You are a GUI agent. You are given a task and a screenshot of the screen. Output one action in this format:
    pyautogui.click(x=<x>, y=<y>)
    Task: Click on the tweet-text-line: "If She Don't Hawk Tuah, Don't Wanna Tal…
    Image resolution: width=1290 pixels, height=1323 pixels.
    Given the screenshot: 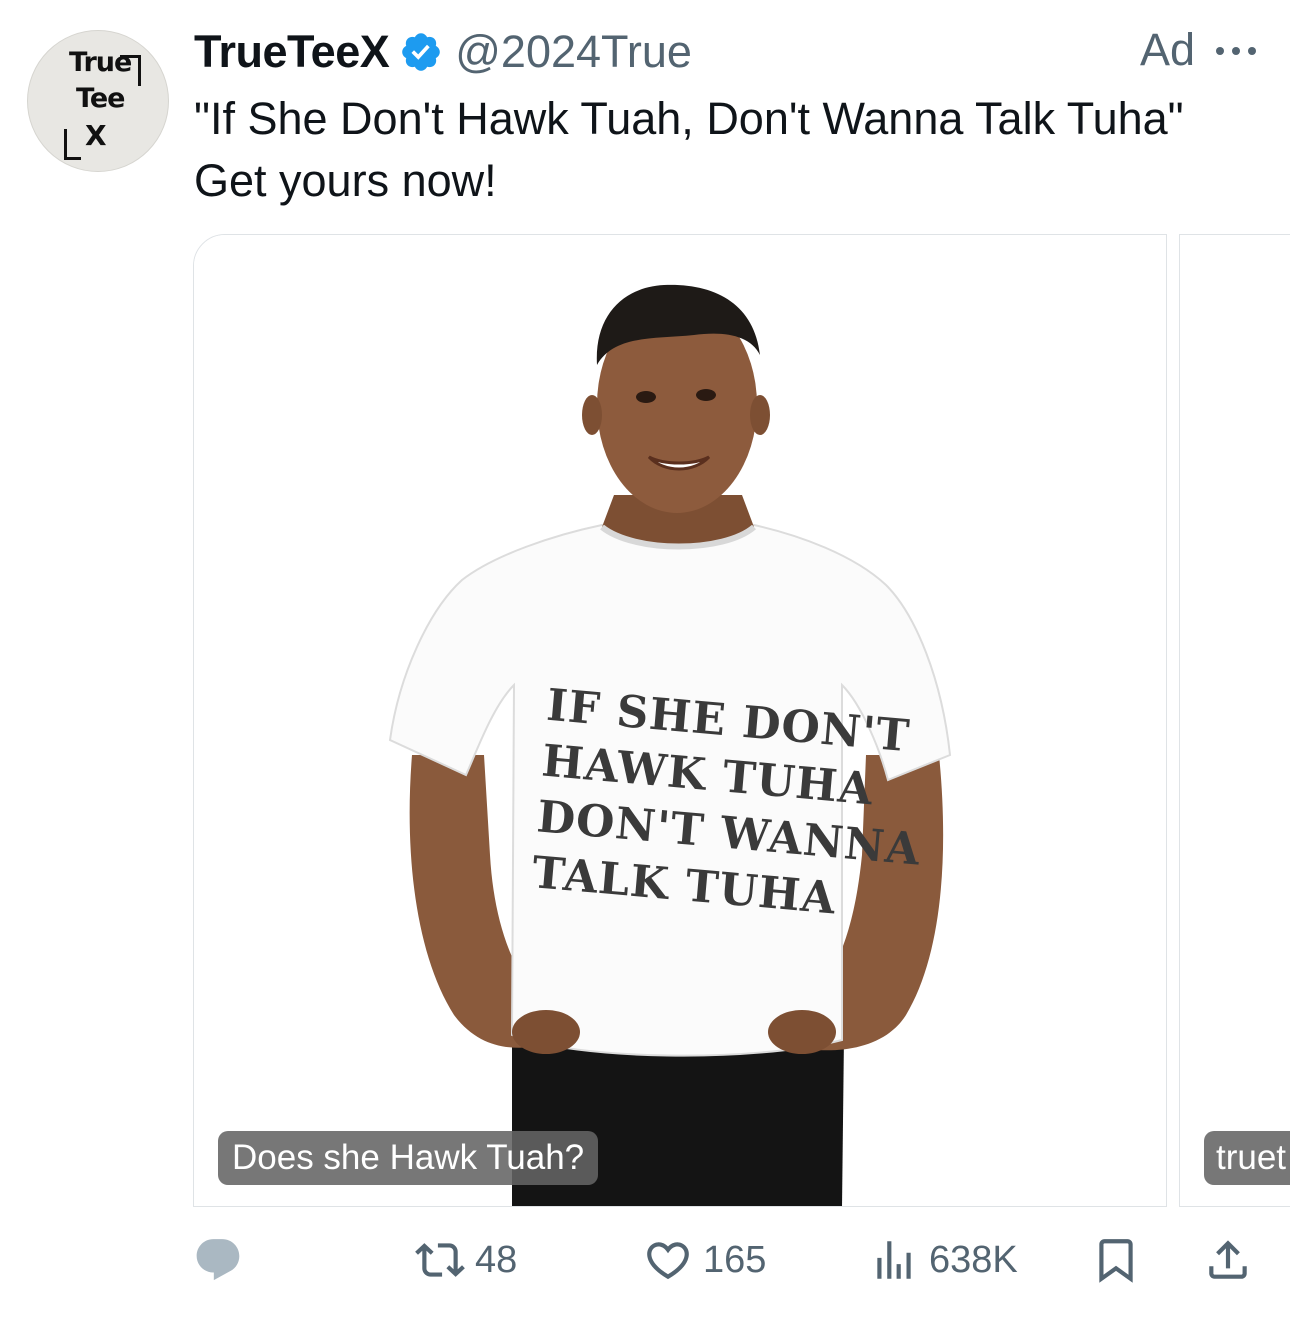 What is the action you would take?
    pyautogui.click(x=689, y=118)
    